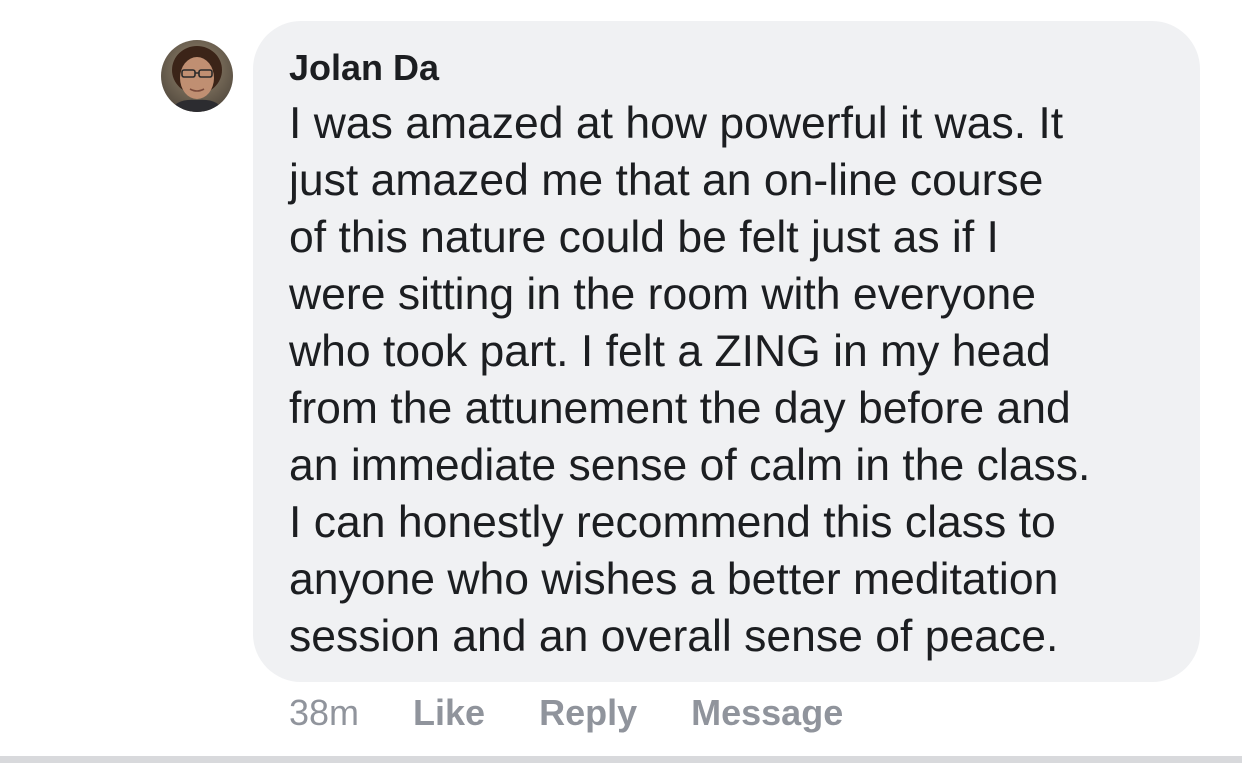 This screenshot has width=1242, height=763. What do you see at coordinates (674, 636) in the screenshot?
I see `comment-line: session and an overall sense of peace.` at bounding box center [674, 636].